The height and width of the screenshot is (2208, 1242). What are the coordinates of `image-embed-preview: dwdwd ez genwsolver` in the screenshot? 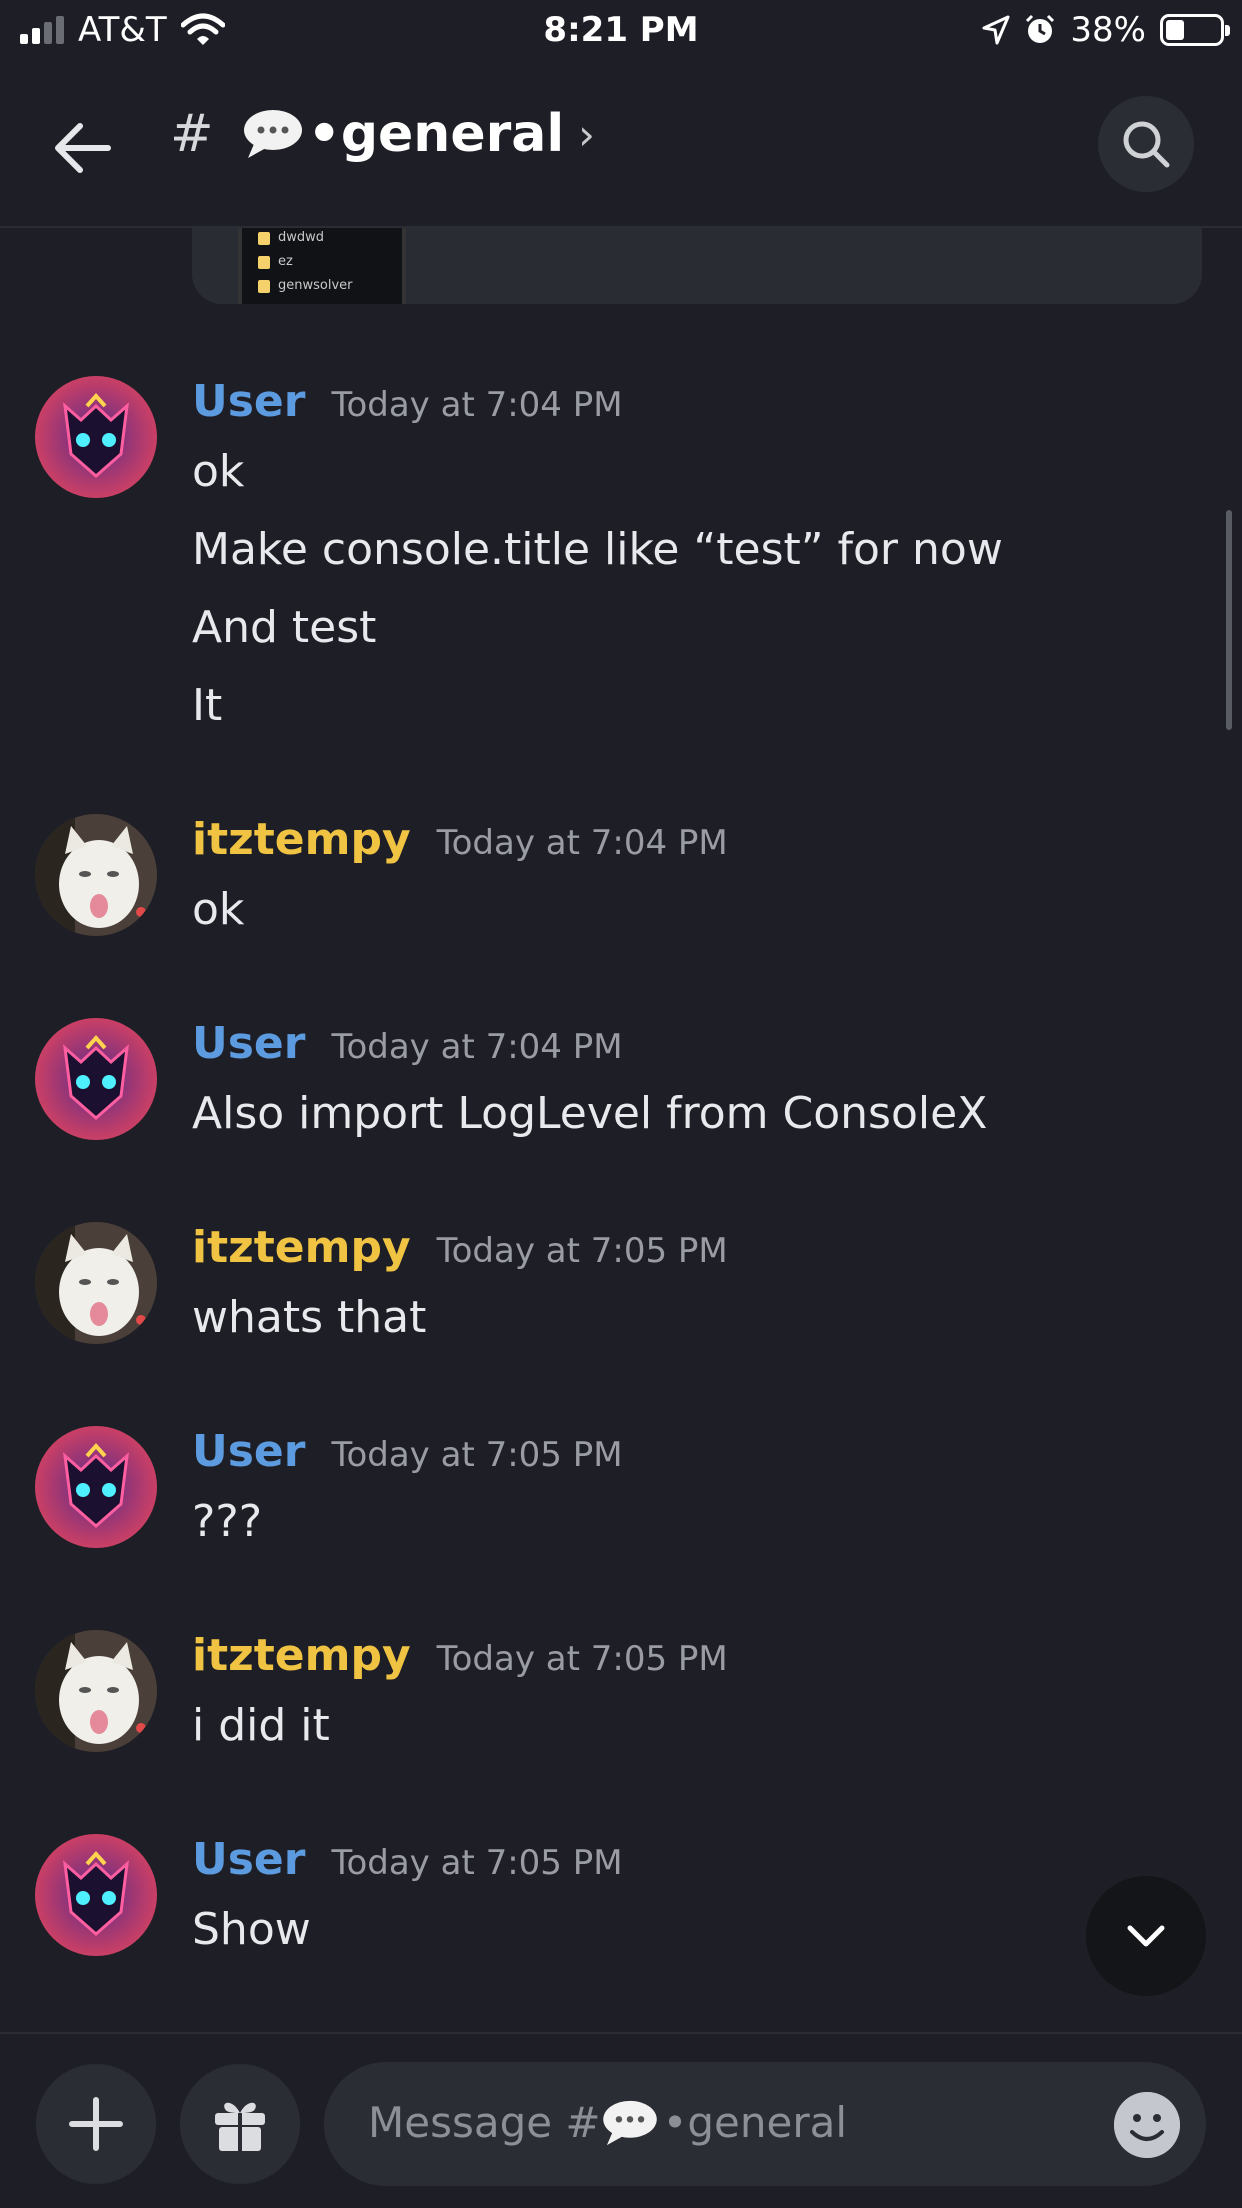 It's located at (697, 266).